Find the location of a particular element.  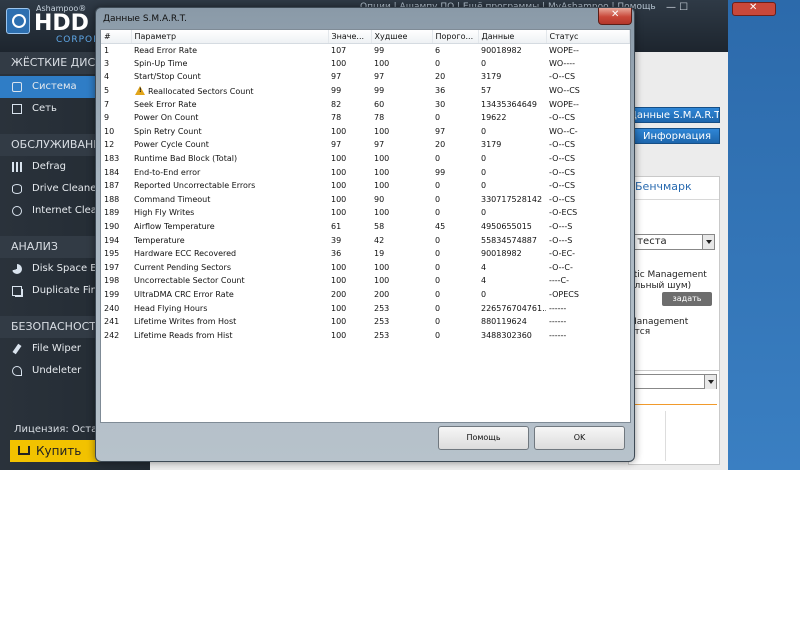

table-row: 197 Current Pending Sectors 100 100 0 4 -O--C- is located at coordinates (365, 268).